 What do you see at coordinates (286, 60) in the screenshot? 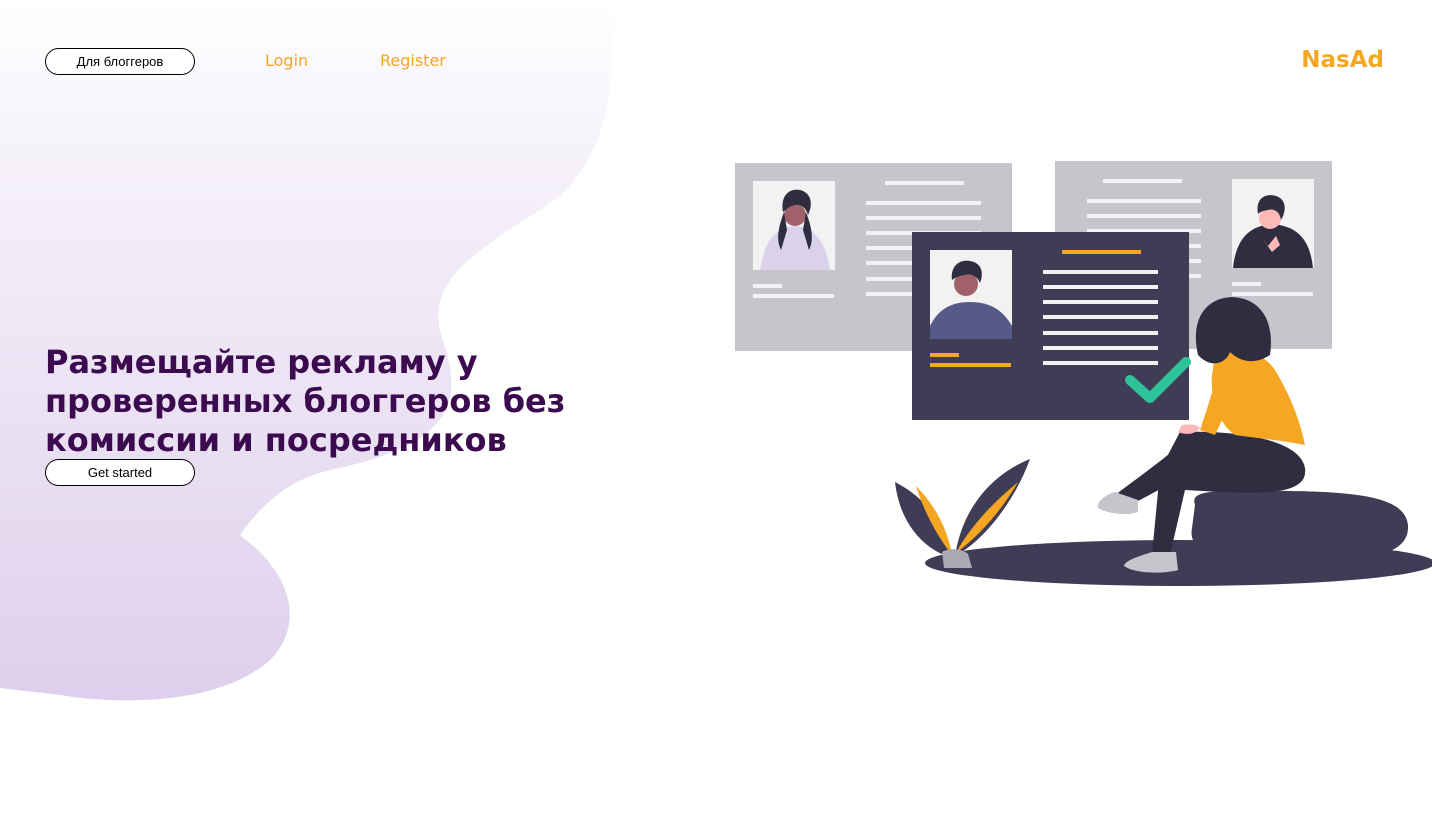
I see `login-link: Login` at bounding box center [286, 60].